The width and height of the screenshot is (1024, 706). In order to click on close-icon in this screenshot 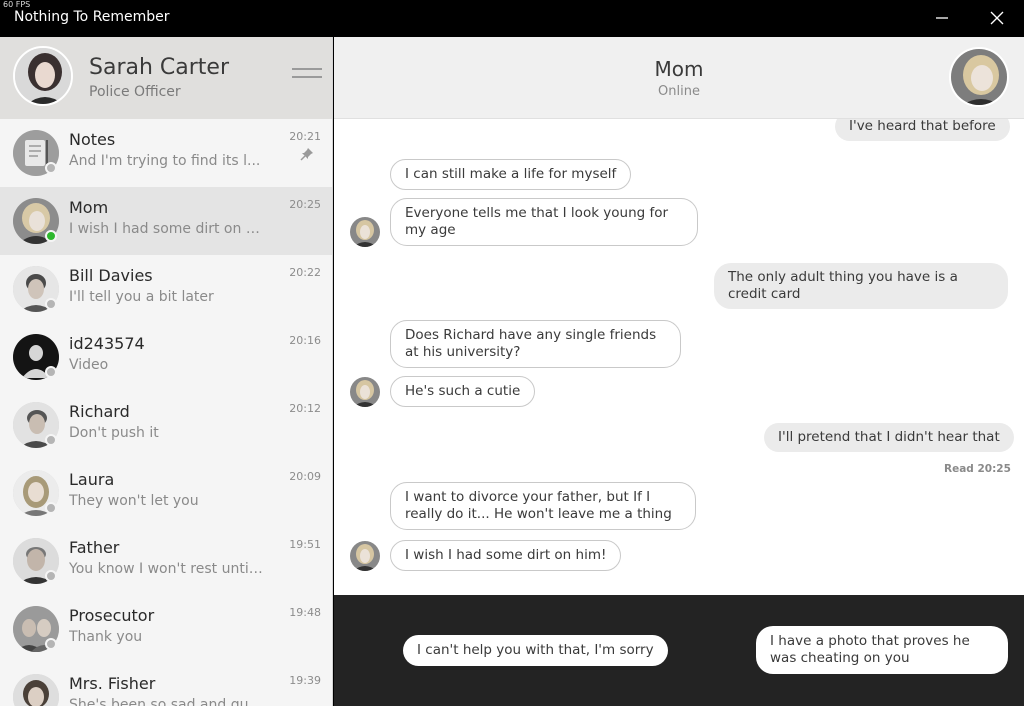, I will do `click(997, 18)`.